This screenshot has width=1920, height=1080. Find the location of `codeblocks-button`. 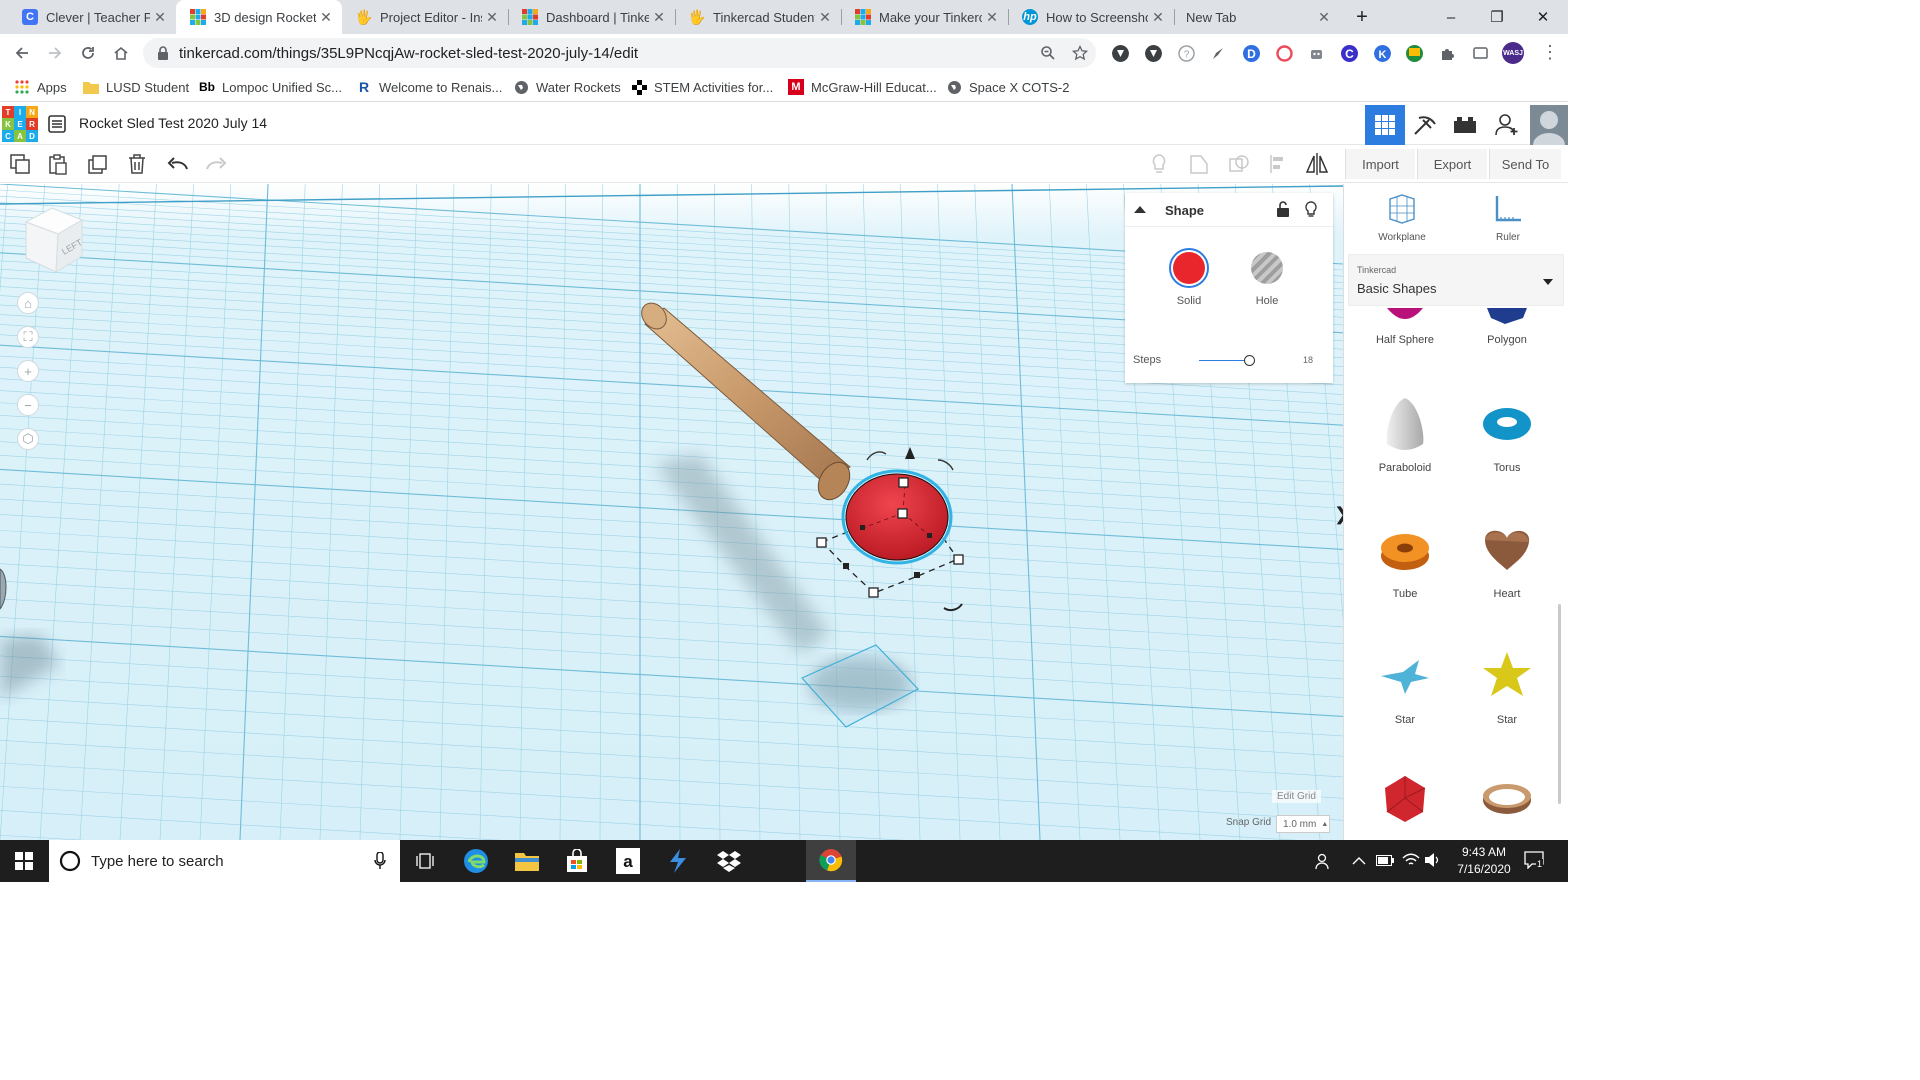

codeblocks-button is located at coordinates (1465, 125).